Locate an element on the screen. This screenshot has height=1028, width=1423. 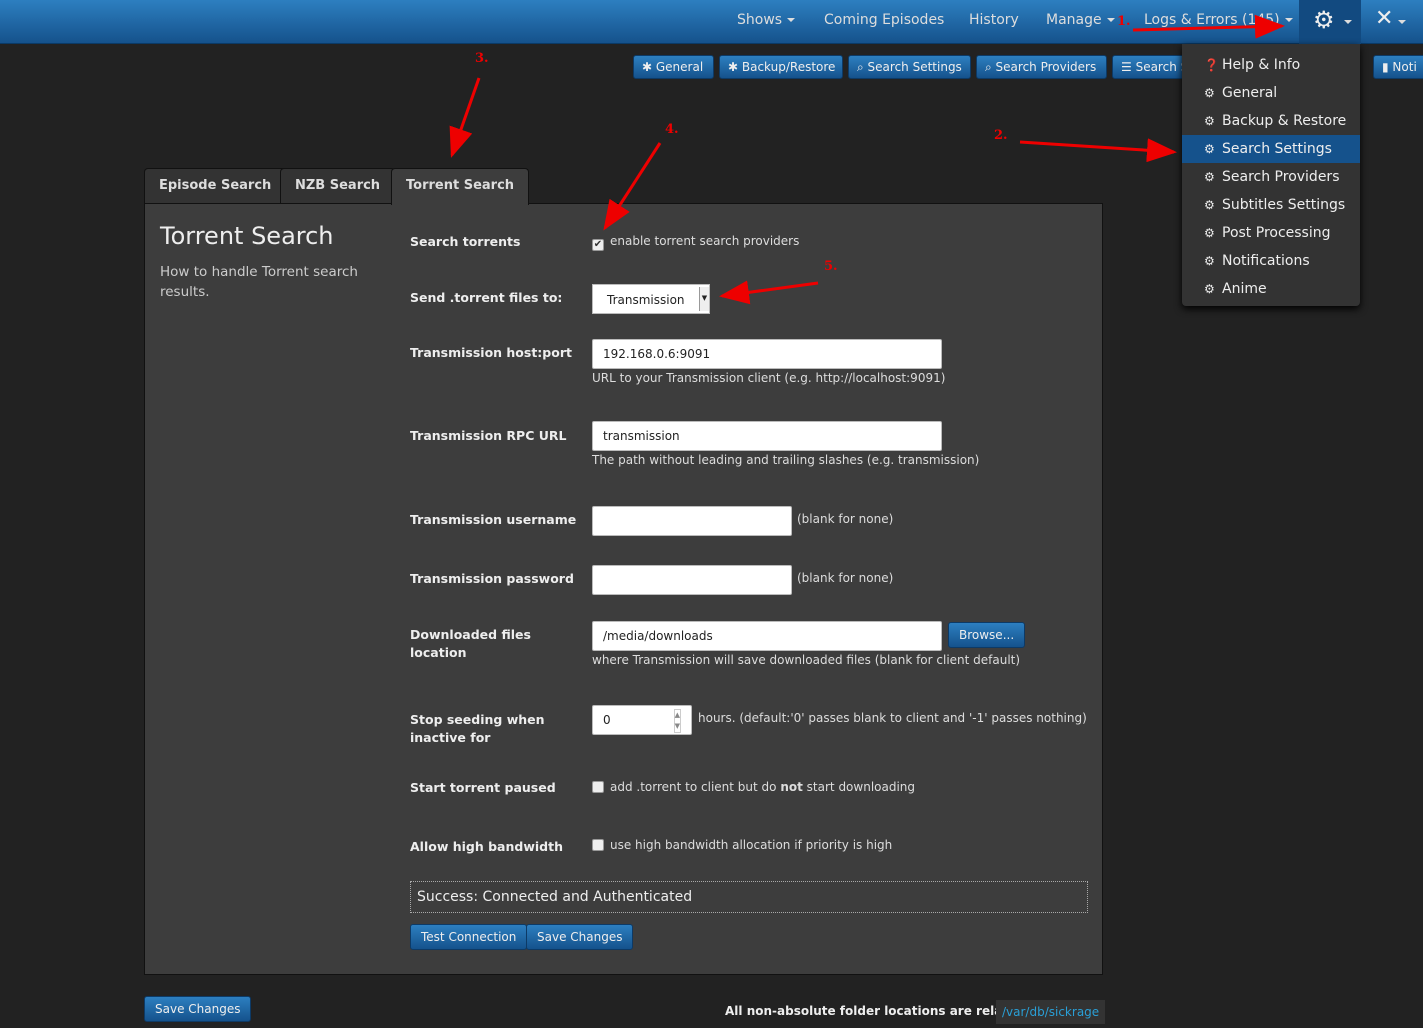
annotation-2: 2. is located at coordinates (1001, 135).